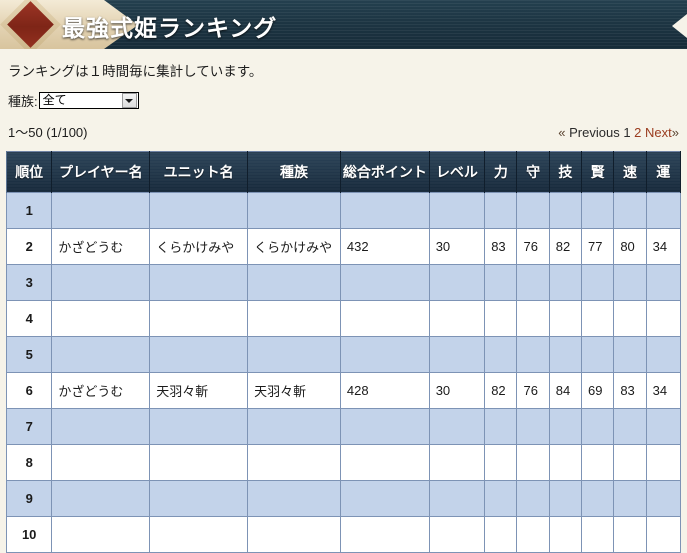  I want to click on cell-rank: 5, so click(29, 354).